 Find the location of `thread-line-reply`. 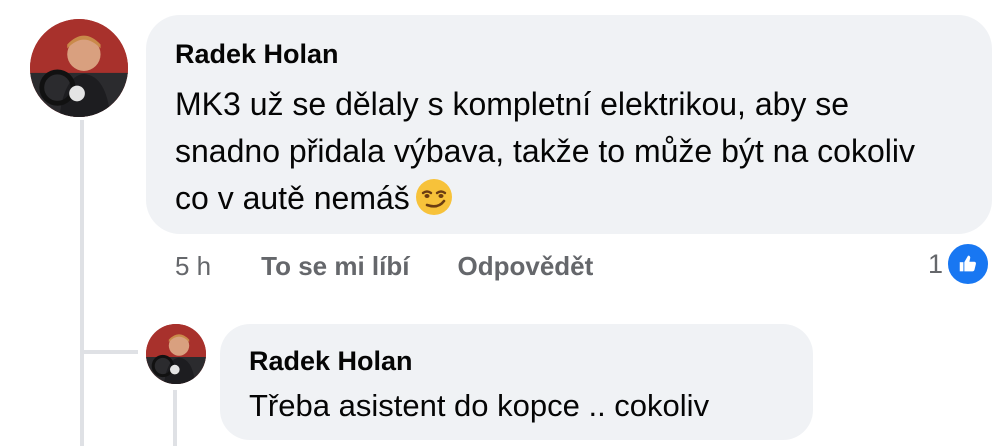

thread-line-reply is located at coordinates (175, 418).